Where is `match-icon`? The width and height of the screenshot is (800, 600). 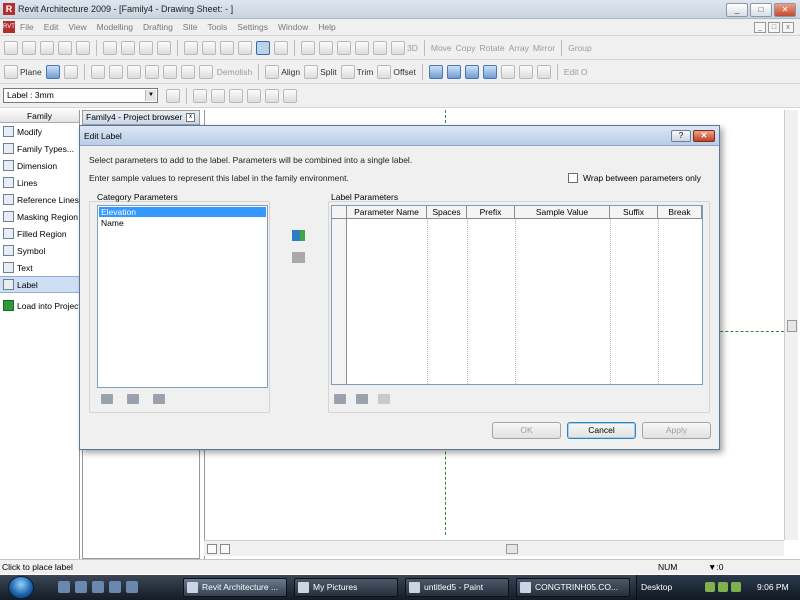
match-icon is located at coordinates (133, 72).